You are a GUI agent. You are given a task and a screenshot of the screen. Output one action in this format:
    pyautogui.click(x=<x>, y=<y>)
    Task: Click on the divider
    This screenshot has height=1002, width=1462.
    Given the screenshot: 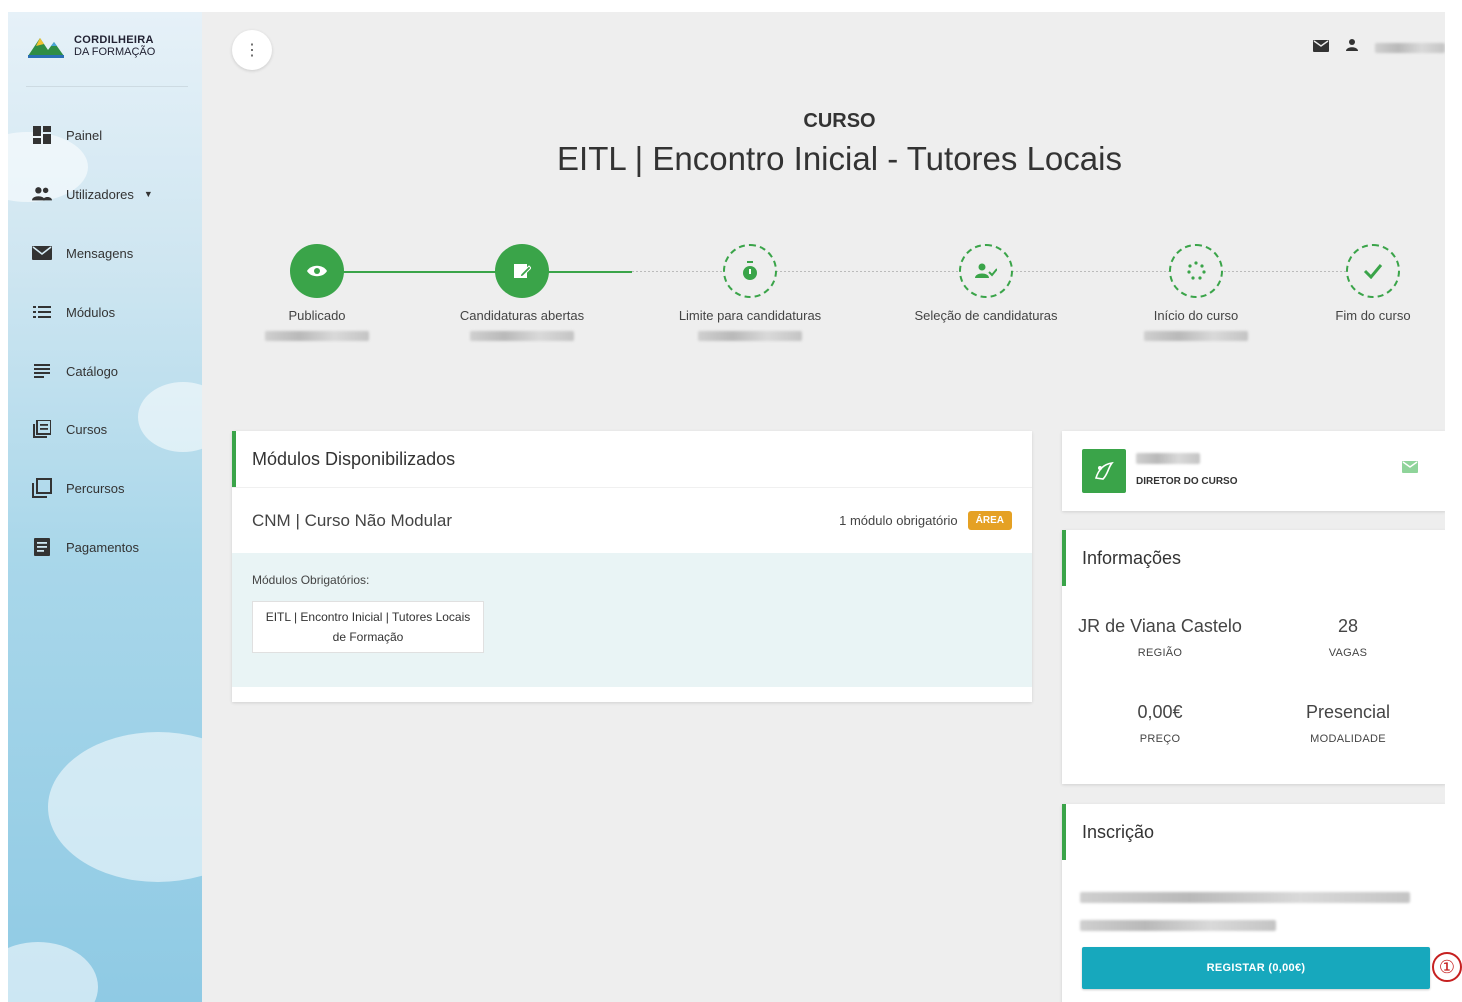 What is the action you would take?
    pyautogui.click(x=107, y=86)
    